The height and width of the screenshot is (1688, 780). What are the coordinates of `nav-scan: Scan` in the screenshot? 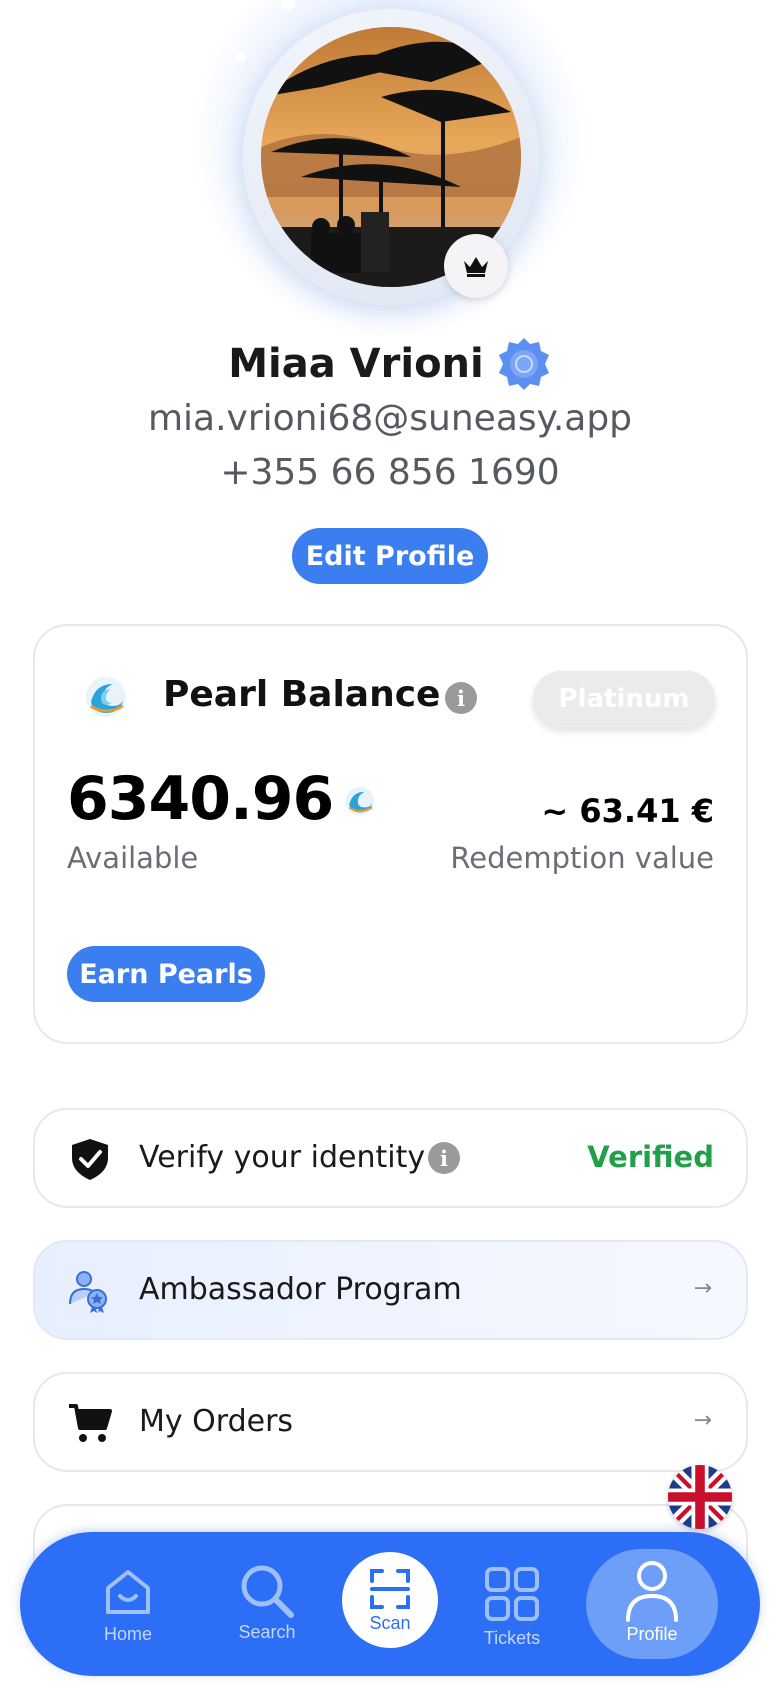 It's located at (390, 1600).